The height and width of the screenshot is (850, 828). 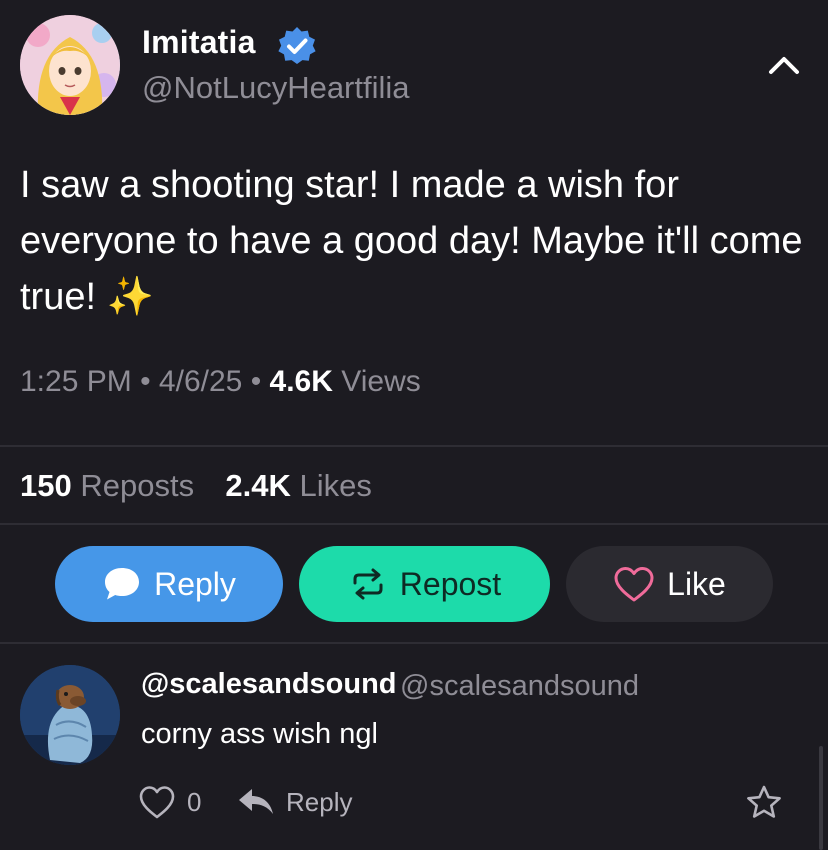 I want to click on post-meta: 1:25 PM • 4/6/25 • 4.6K Views, so click(x=220, y=382).